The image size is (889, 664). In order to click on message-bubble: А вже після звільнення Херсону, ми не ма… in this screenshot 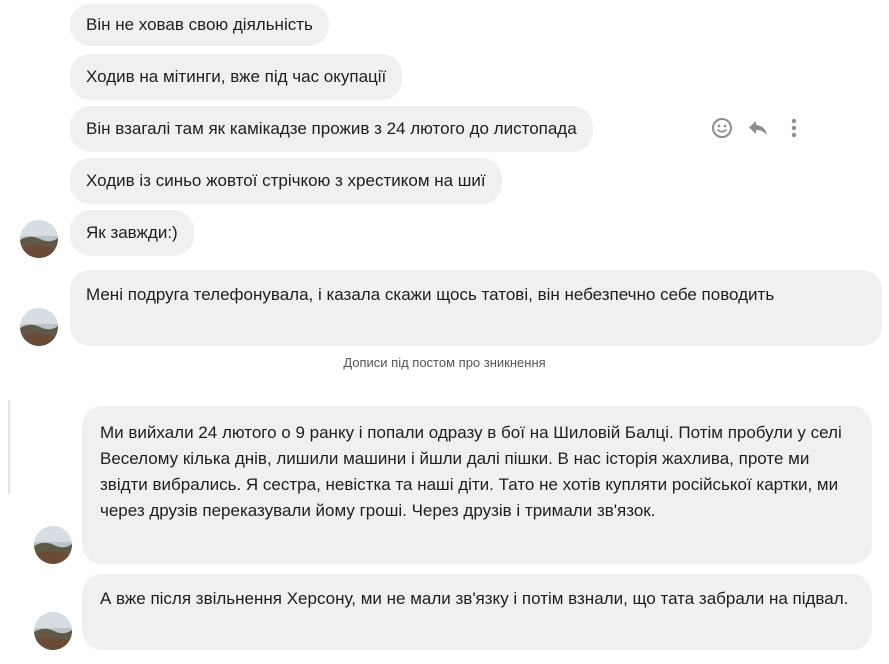, I will do `click(477, 612)`.